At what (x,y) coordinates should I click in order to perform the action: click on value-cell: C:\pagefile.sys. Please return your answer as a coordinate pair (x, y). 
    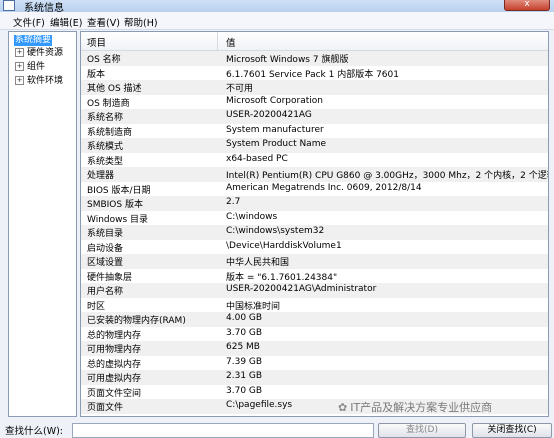
    Looking at the image, I should click on (259, 405).